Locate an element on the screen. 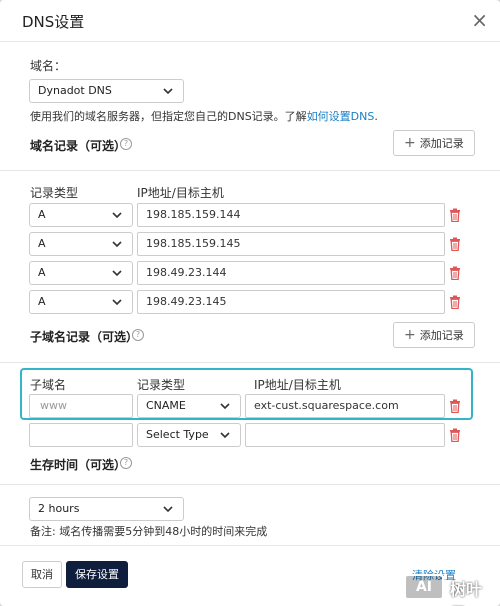  domain-dns-value: Dynadot DNS is located at coordinates (75, 90).